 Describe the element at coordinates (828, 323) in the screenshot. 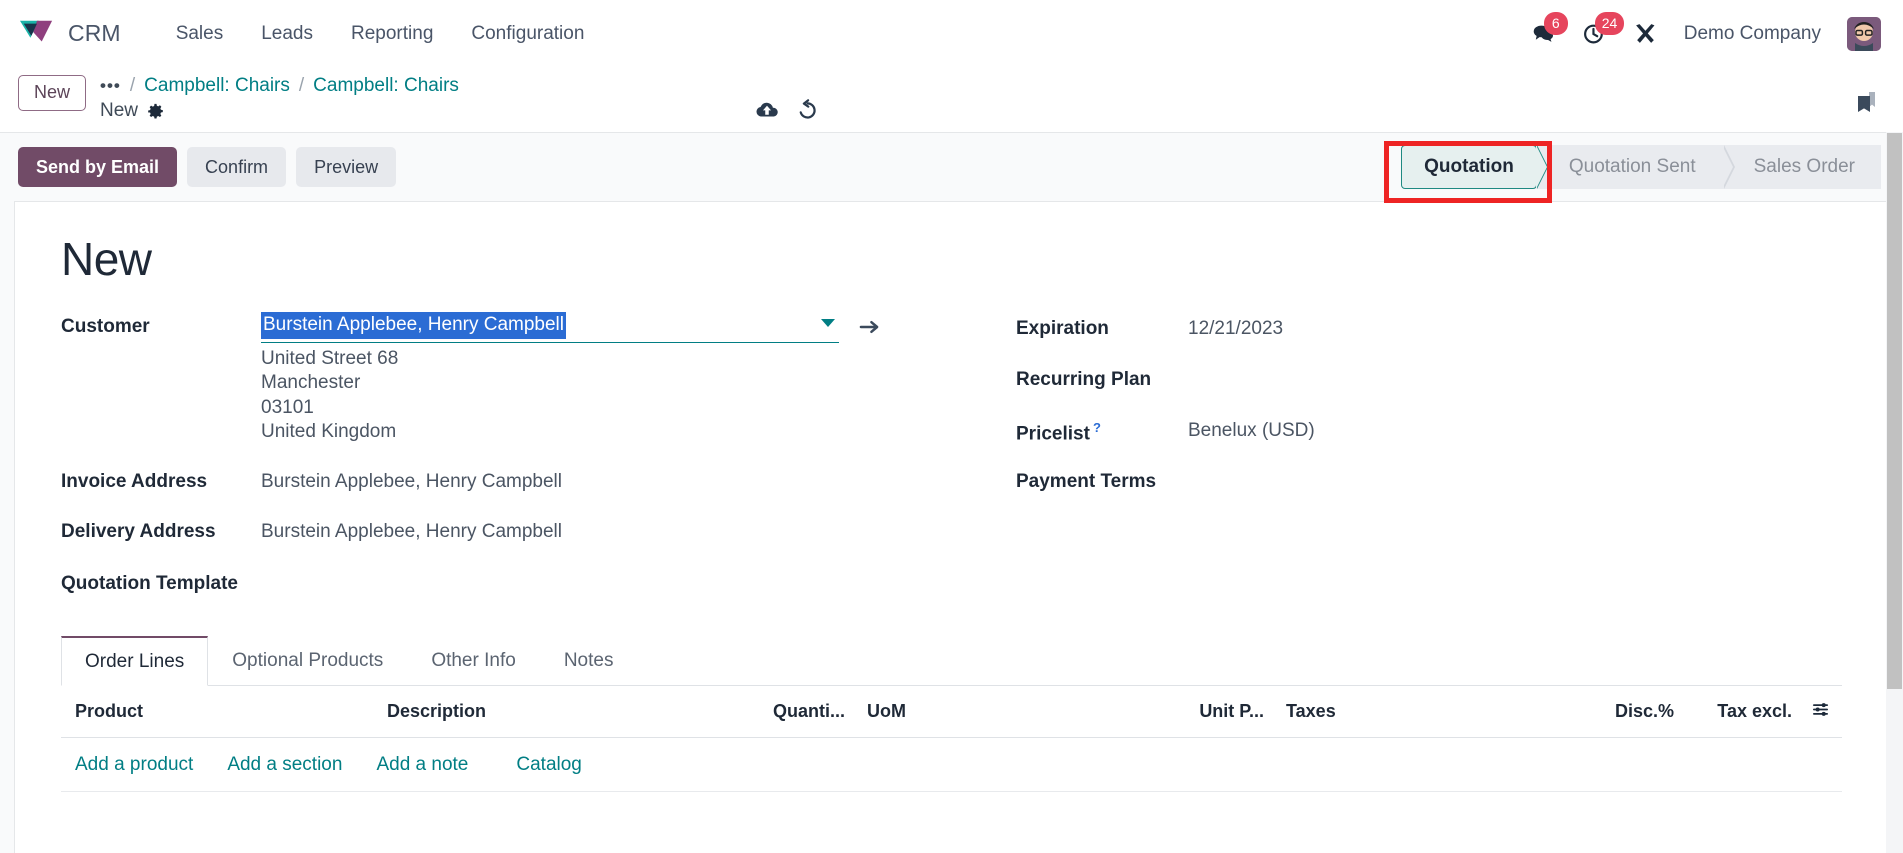

I see `chevron-down-icon` at that location.